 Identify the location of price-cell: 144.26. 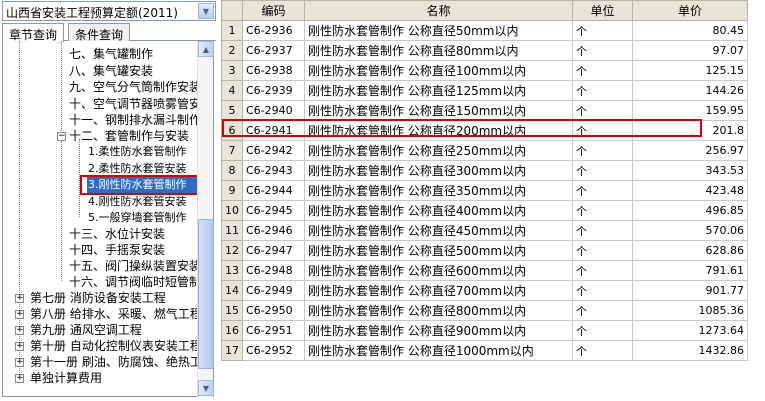
(690, 90).